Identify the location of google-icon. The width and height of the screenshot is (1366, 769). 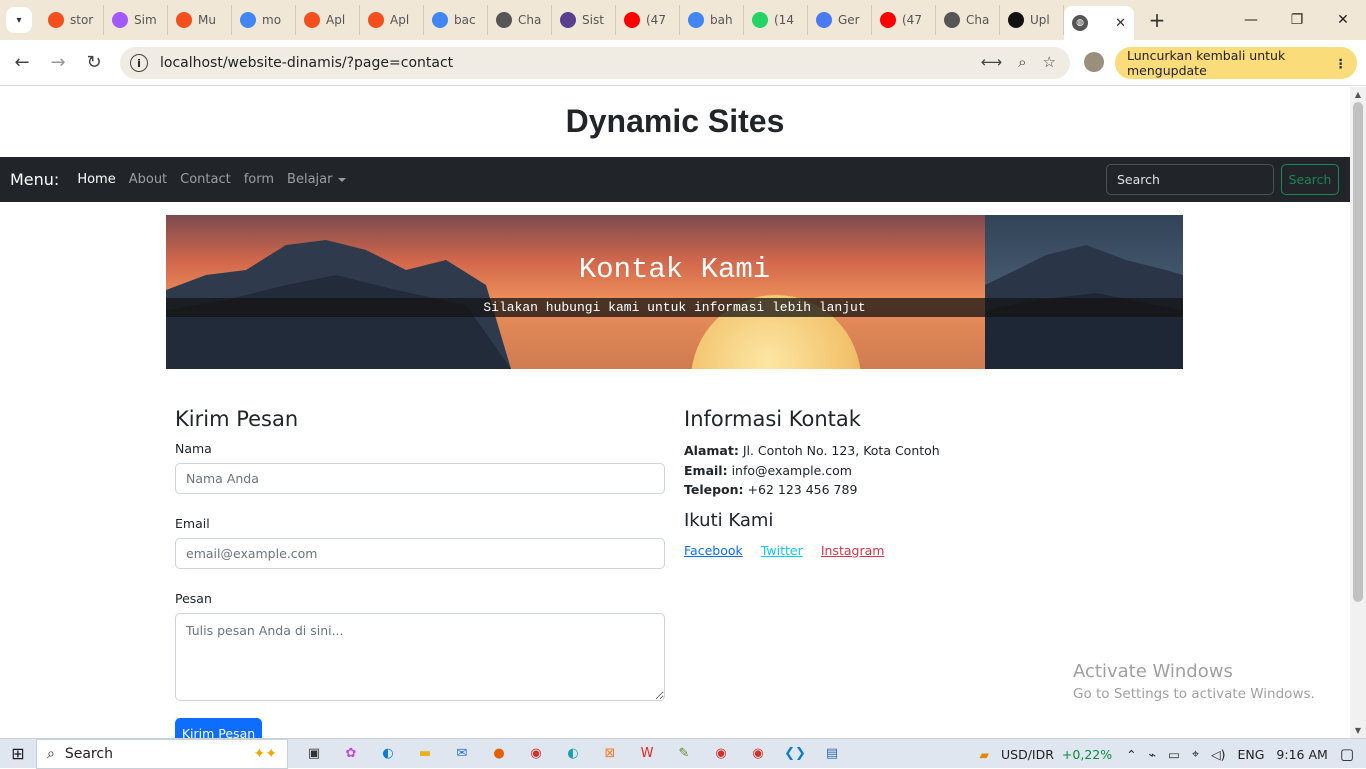
(248, 20).